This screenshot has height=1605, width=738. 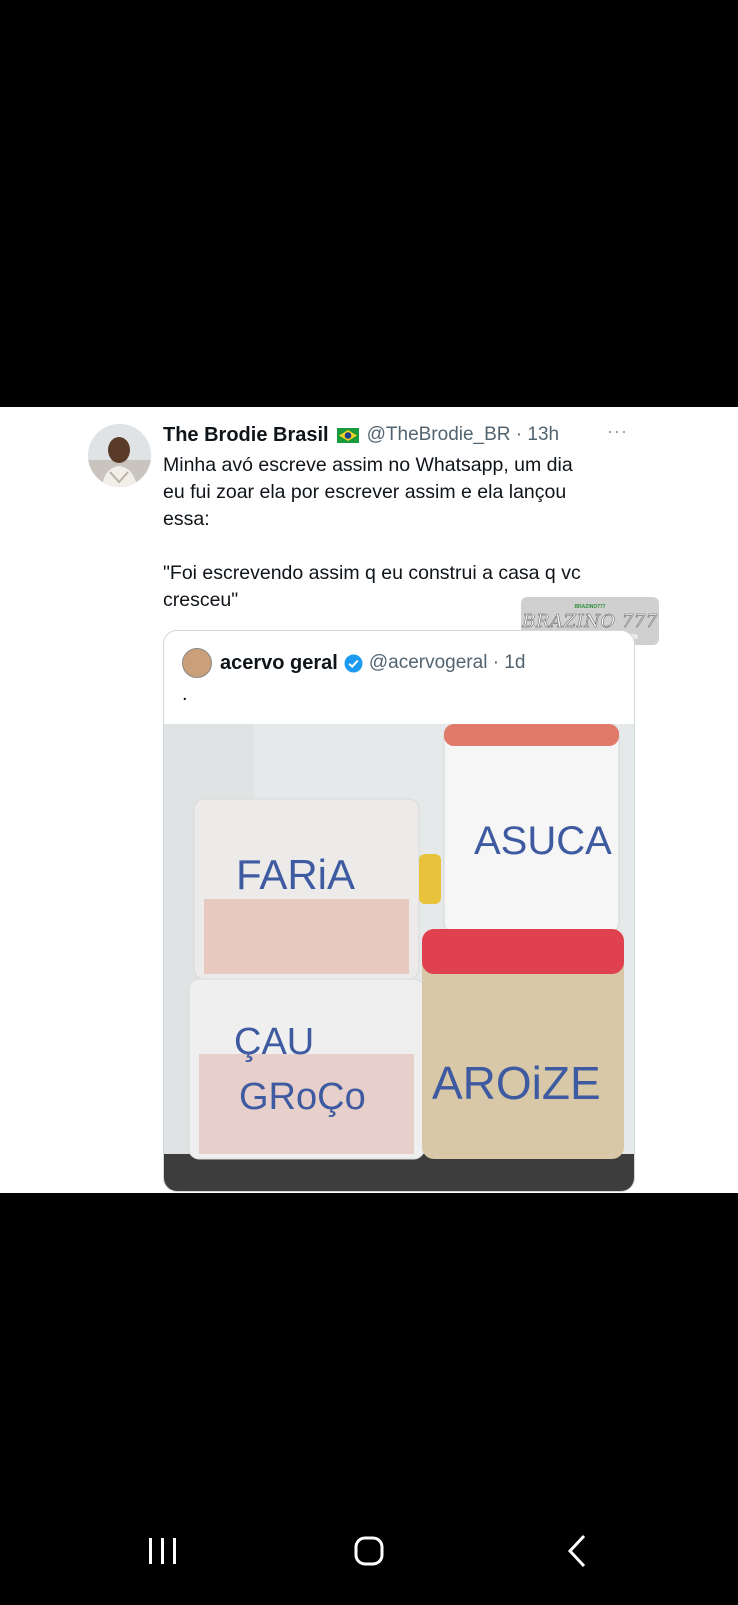 What do you see at coordinates (516, 1083) in the screenshot?
I see `label-aroize: AROiZE` at bounding box center [516, 1083].